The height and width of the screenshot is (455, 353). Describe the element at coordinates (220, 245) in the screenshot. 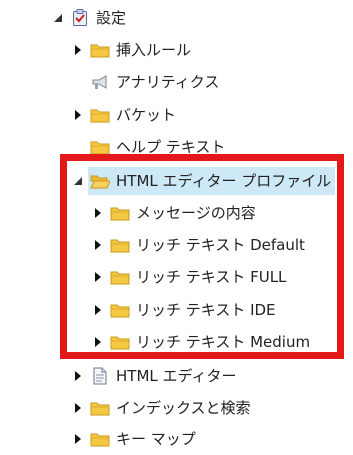

I see `tree-node-label: リッチ テキスト Default` at that location.